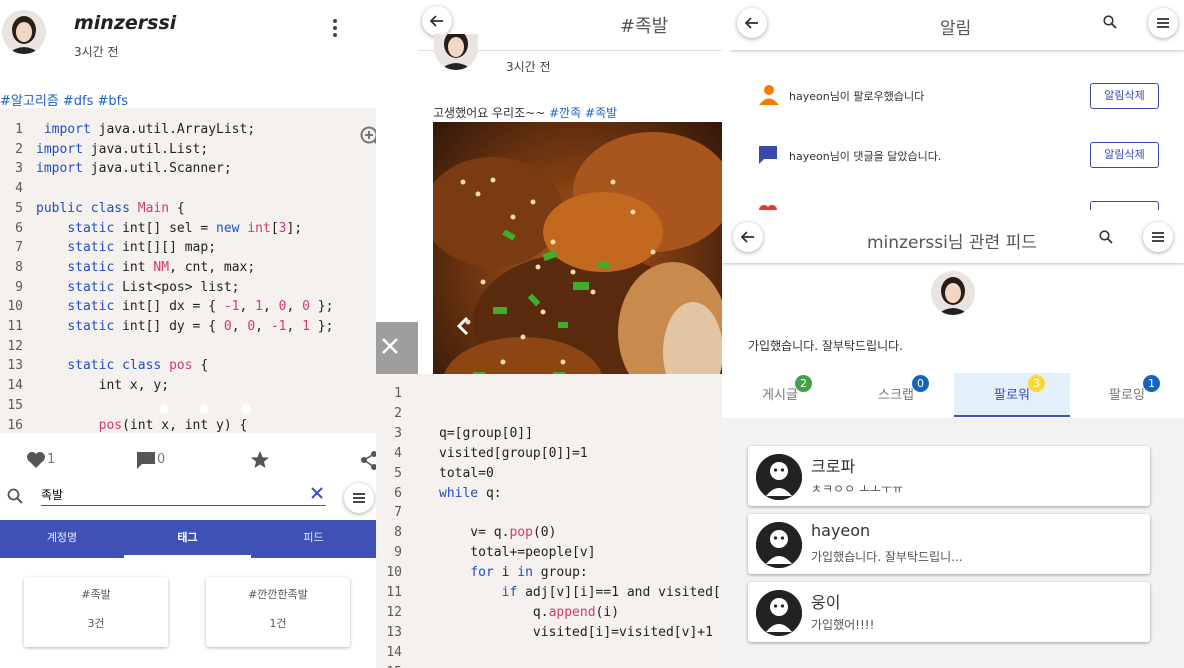 This screenshot has height=668, width=1184. Describe the element at coordinates (173, 425) in the screenshot. I see `code-line: pos(int x, int y) {` at that location.